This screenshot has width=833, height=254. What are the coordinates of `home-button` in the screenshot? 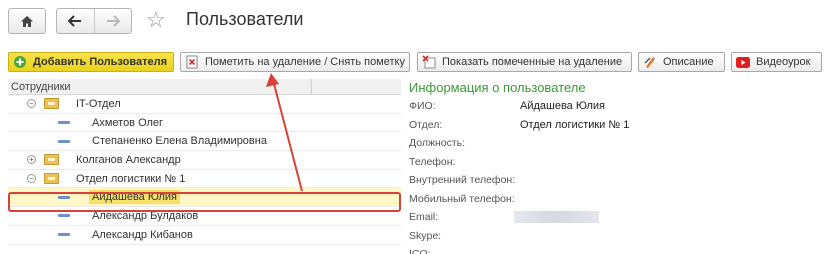 It's located at (27, 21).